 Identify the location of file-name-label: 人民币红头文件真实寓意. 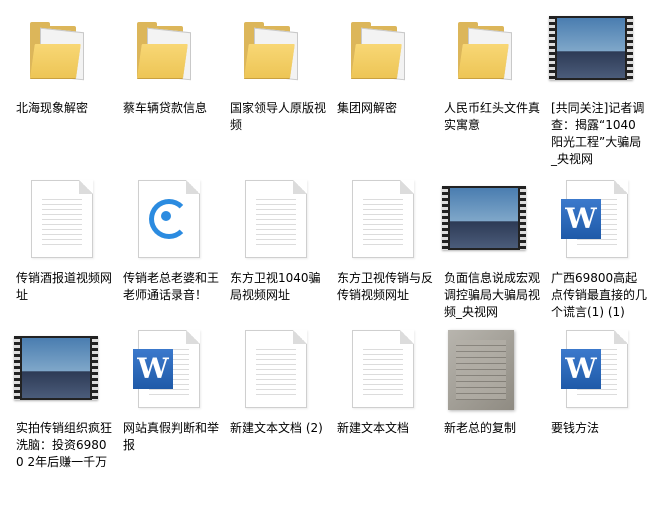
(492, 116).